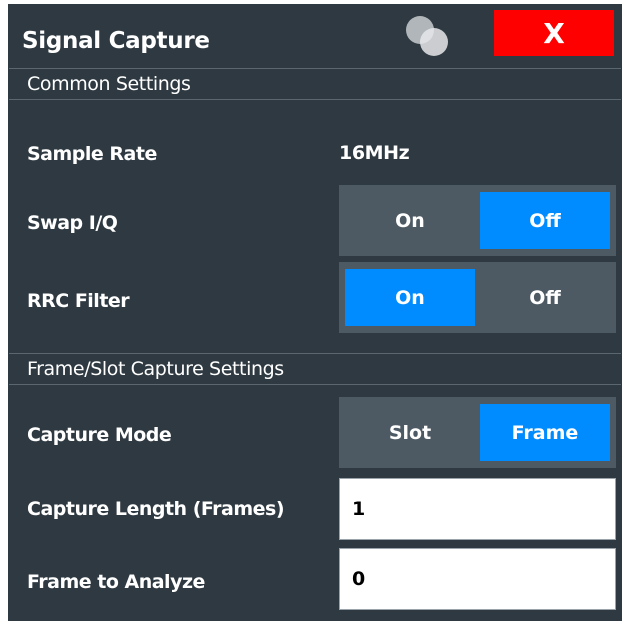  What do you see at coordinates (477, 579) in the screenshot?
I see `frame-to-analyze-field: 0` at bounding box center [477, 579].